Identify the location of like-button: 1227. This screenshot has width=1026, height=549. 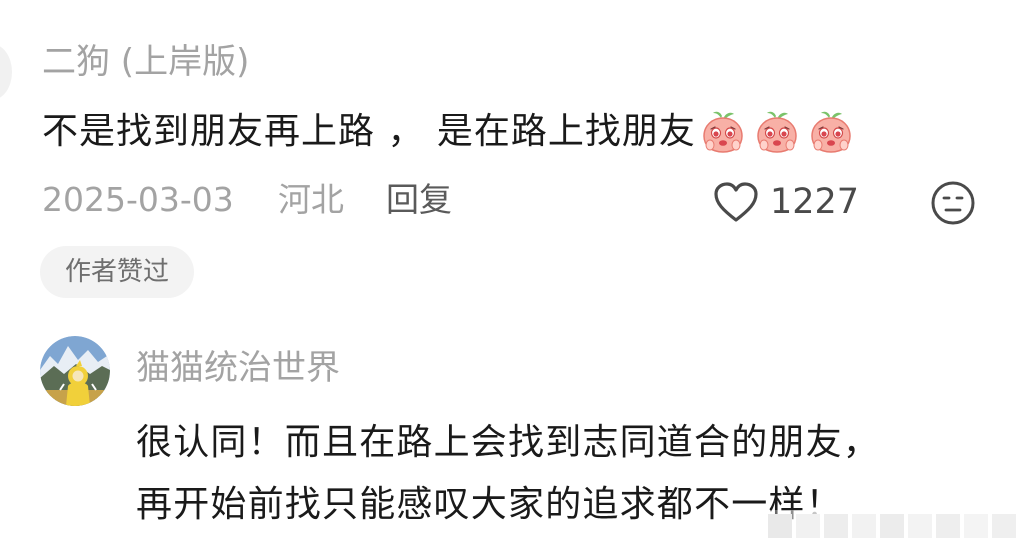
(785, 202).